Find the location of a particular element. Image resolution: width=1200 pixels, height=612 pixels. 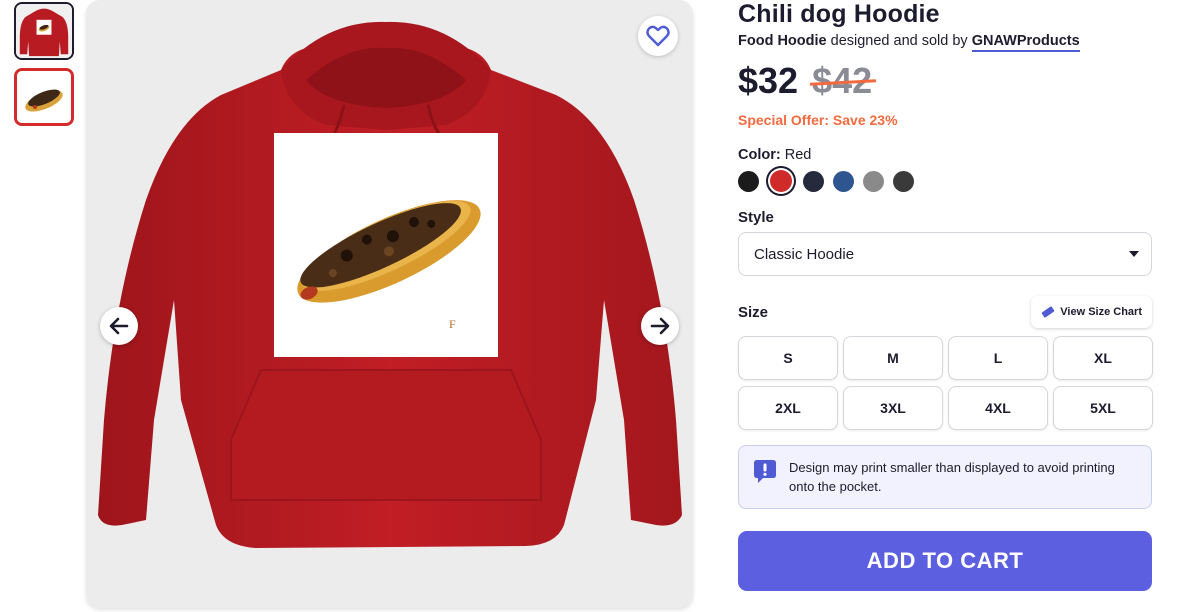

design-thumbnail-image is located at coordinates (44, 97).